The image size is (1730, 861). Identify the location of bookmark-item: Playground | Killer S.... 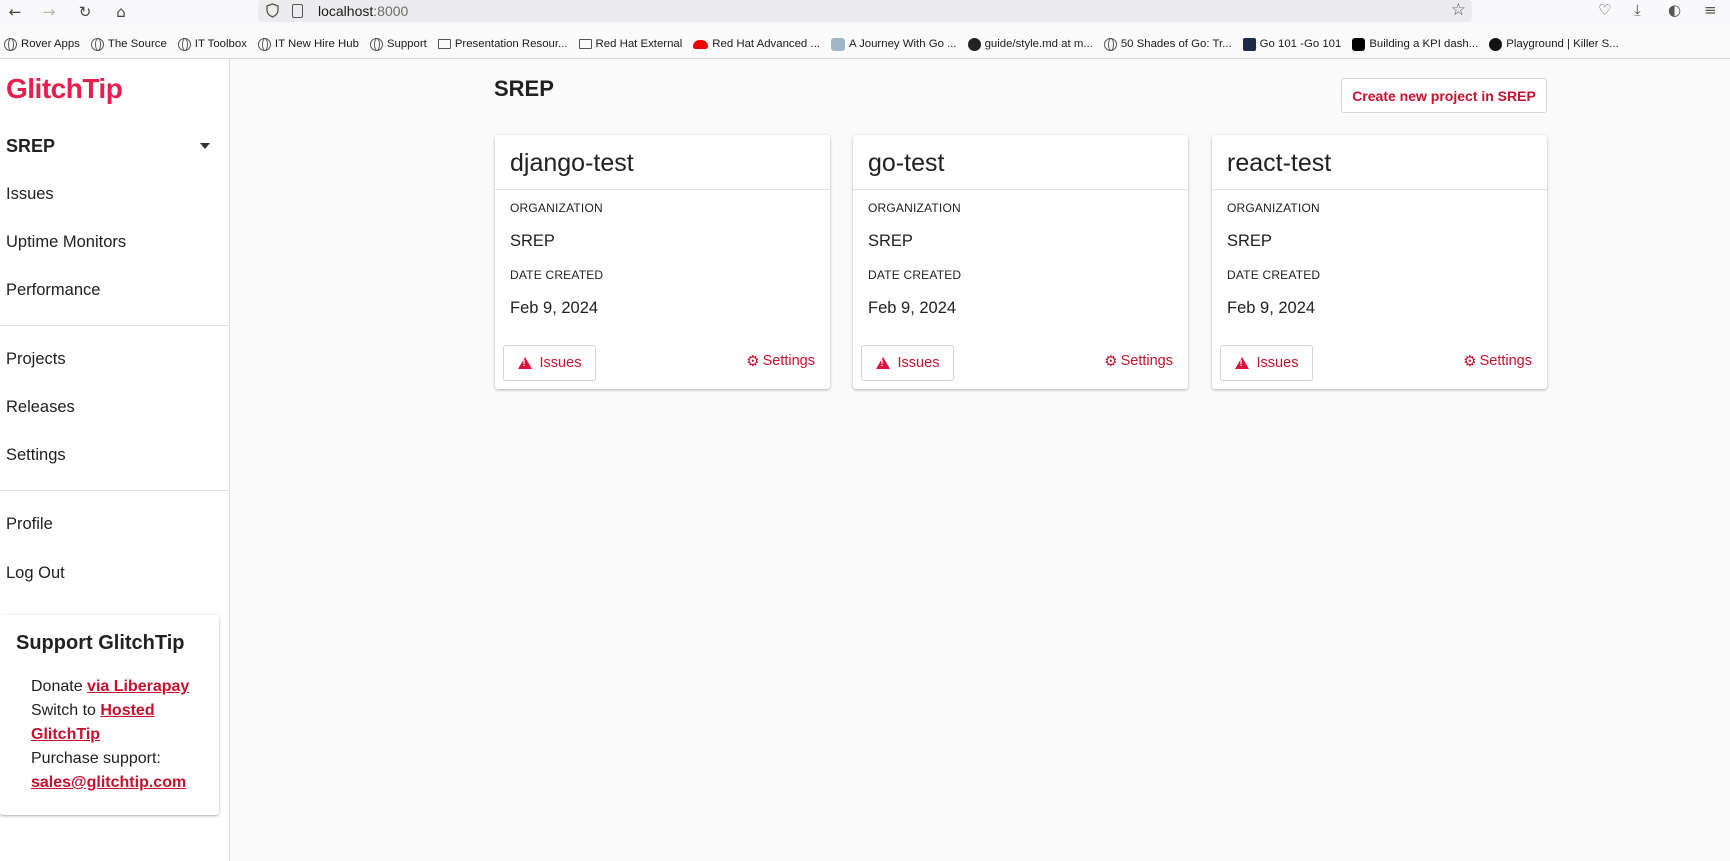
(1554, 44).